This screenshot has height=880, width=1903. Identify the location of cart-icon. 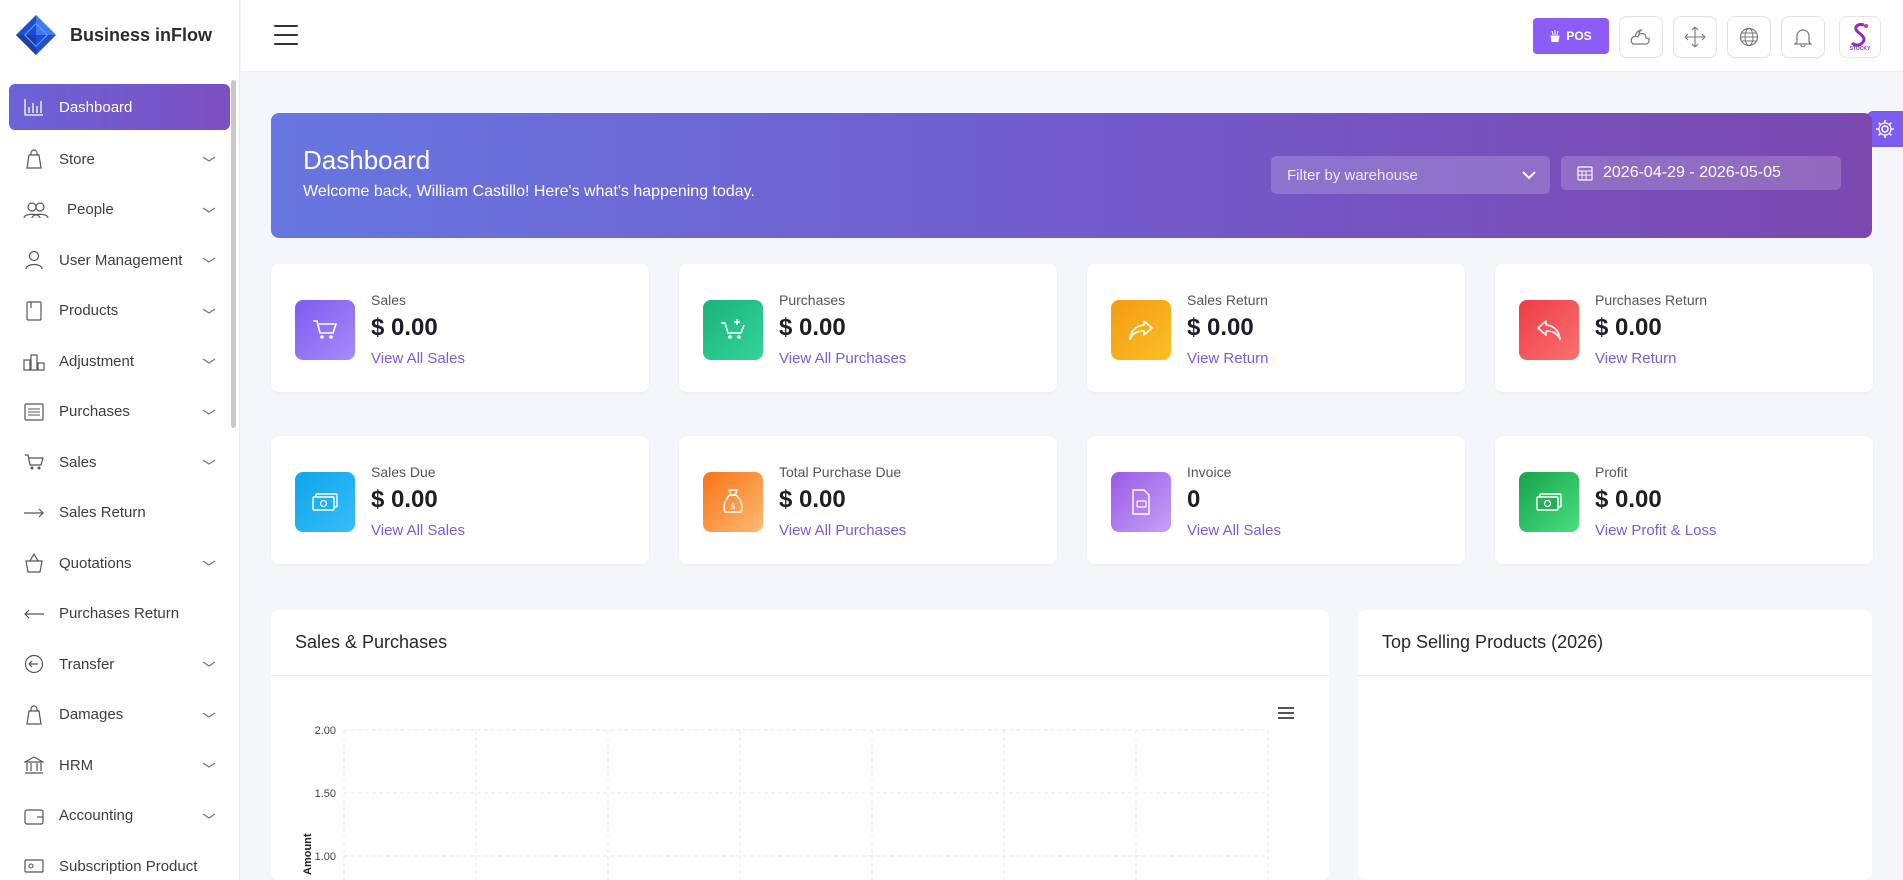
(34, 462).